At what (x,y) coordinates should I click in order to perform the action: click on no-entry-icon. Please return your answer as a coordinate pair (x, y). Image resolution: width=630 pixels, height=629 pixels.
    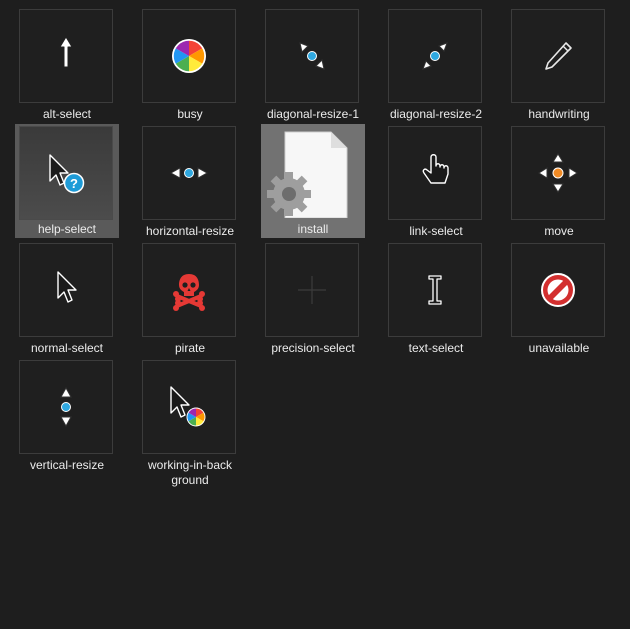
    Looking at the image, I should click on (558, 290).